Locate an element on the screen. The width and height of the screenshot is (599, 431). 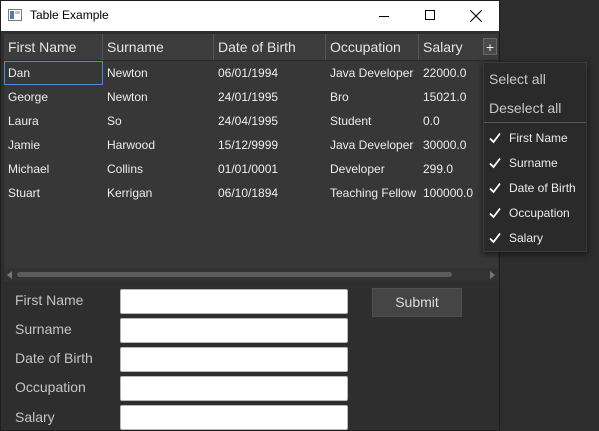
first-name-label: First Name is located at coordinates (49, 300).